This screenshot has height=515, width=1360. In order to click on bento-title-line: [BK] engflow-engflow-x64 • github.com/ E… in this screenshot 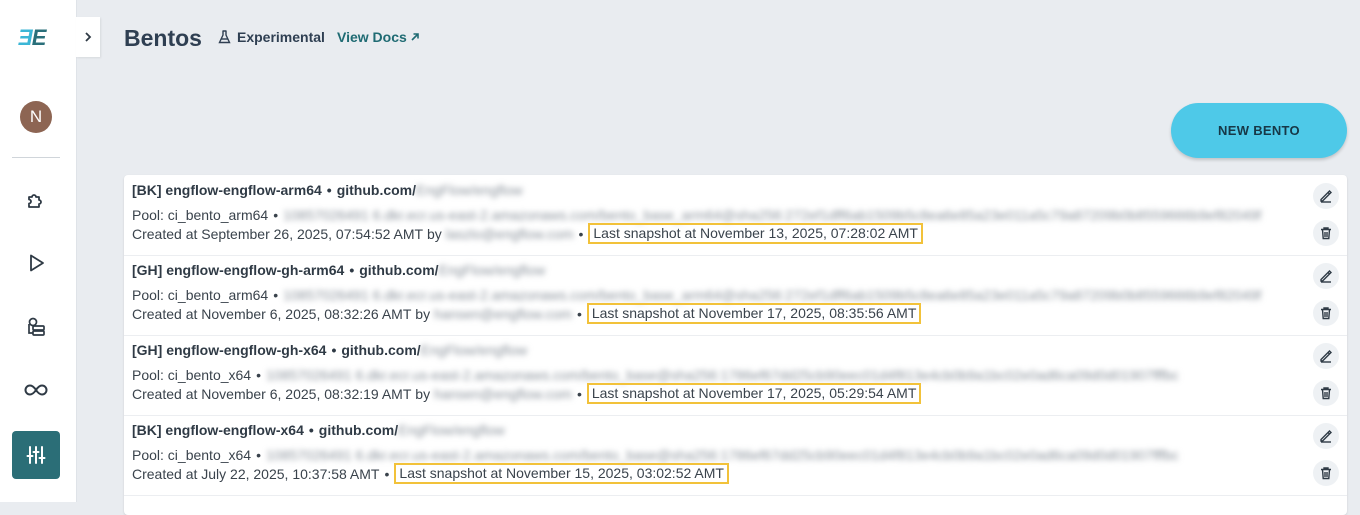, I will do `click(318, 430)`.